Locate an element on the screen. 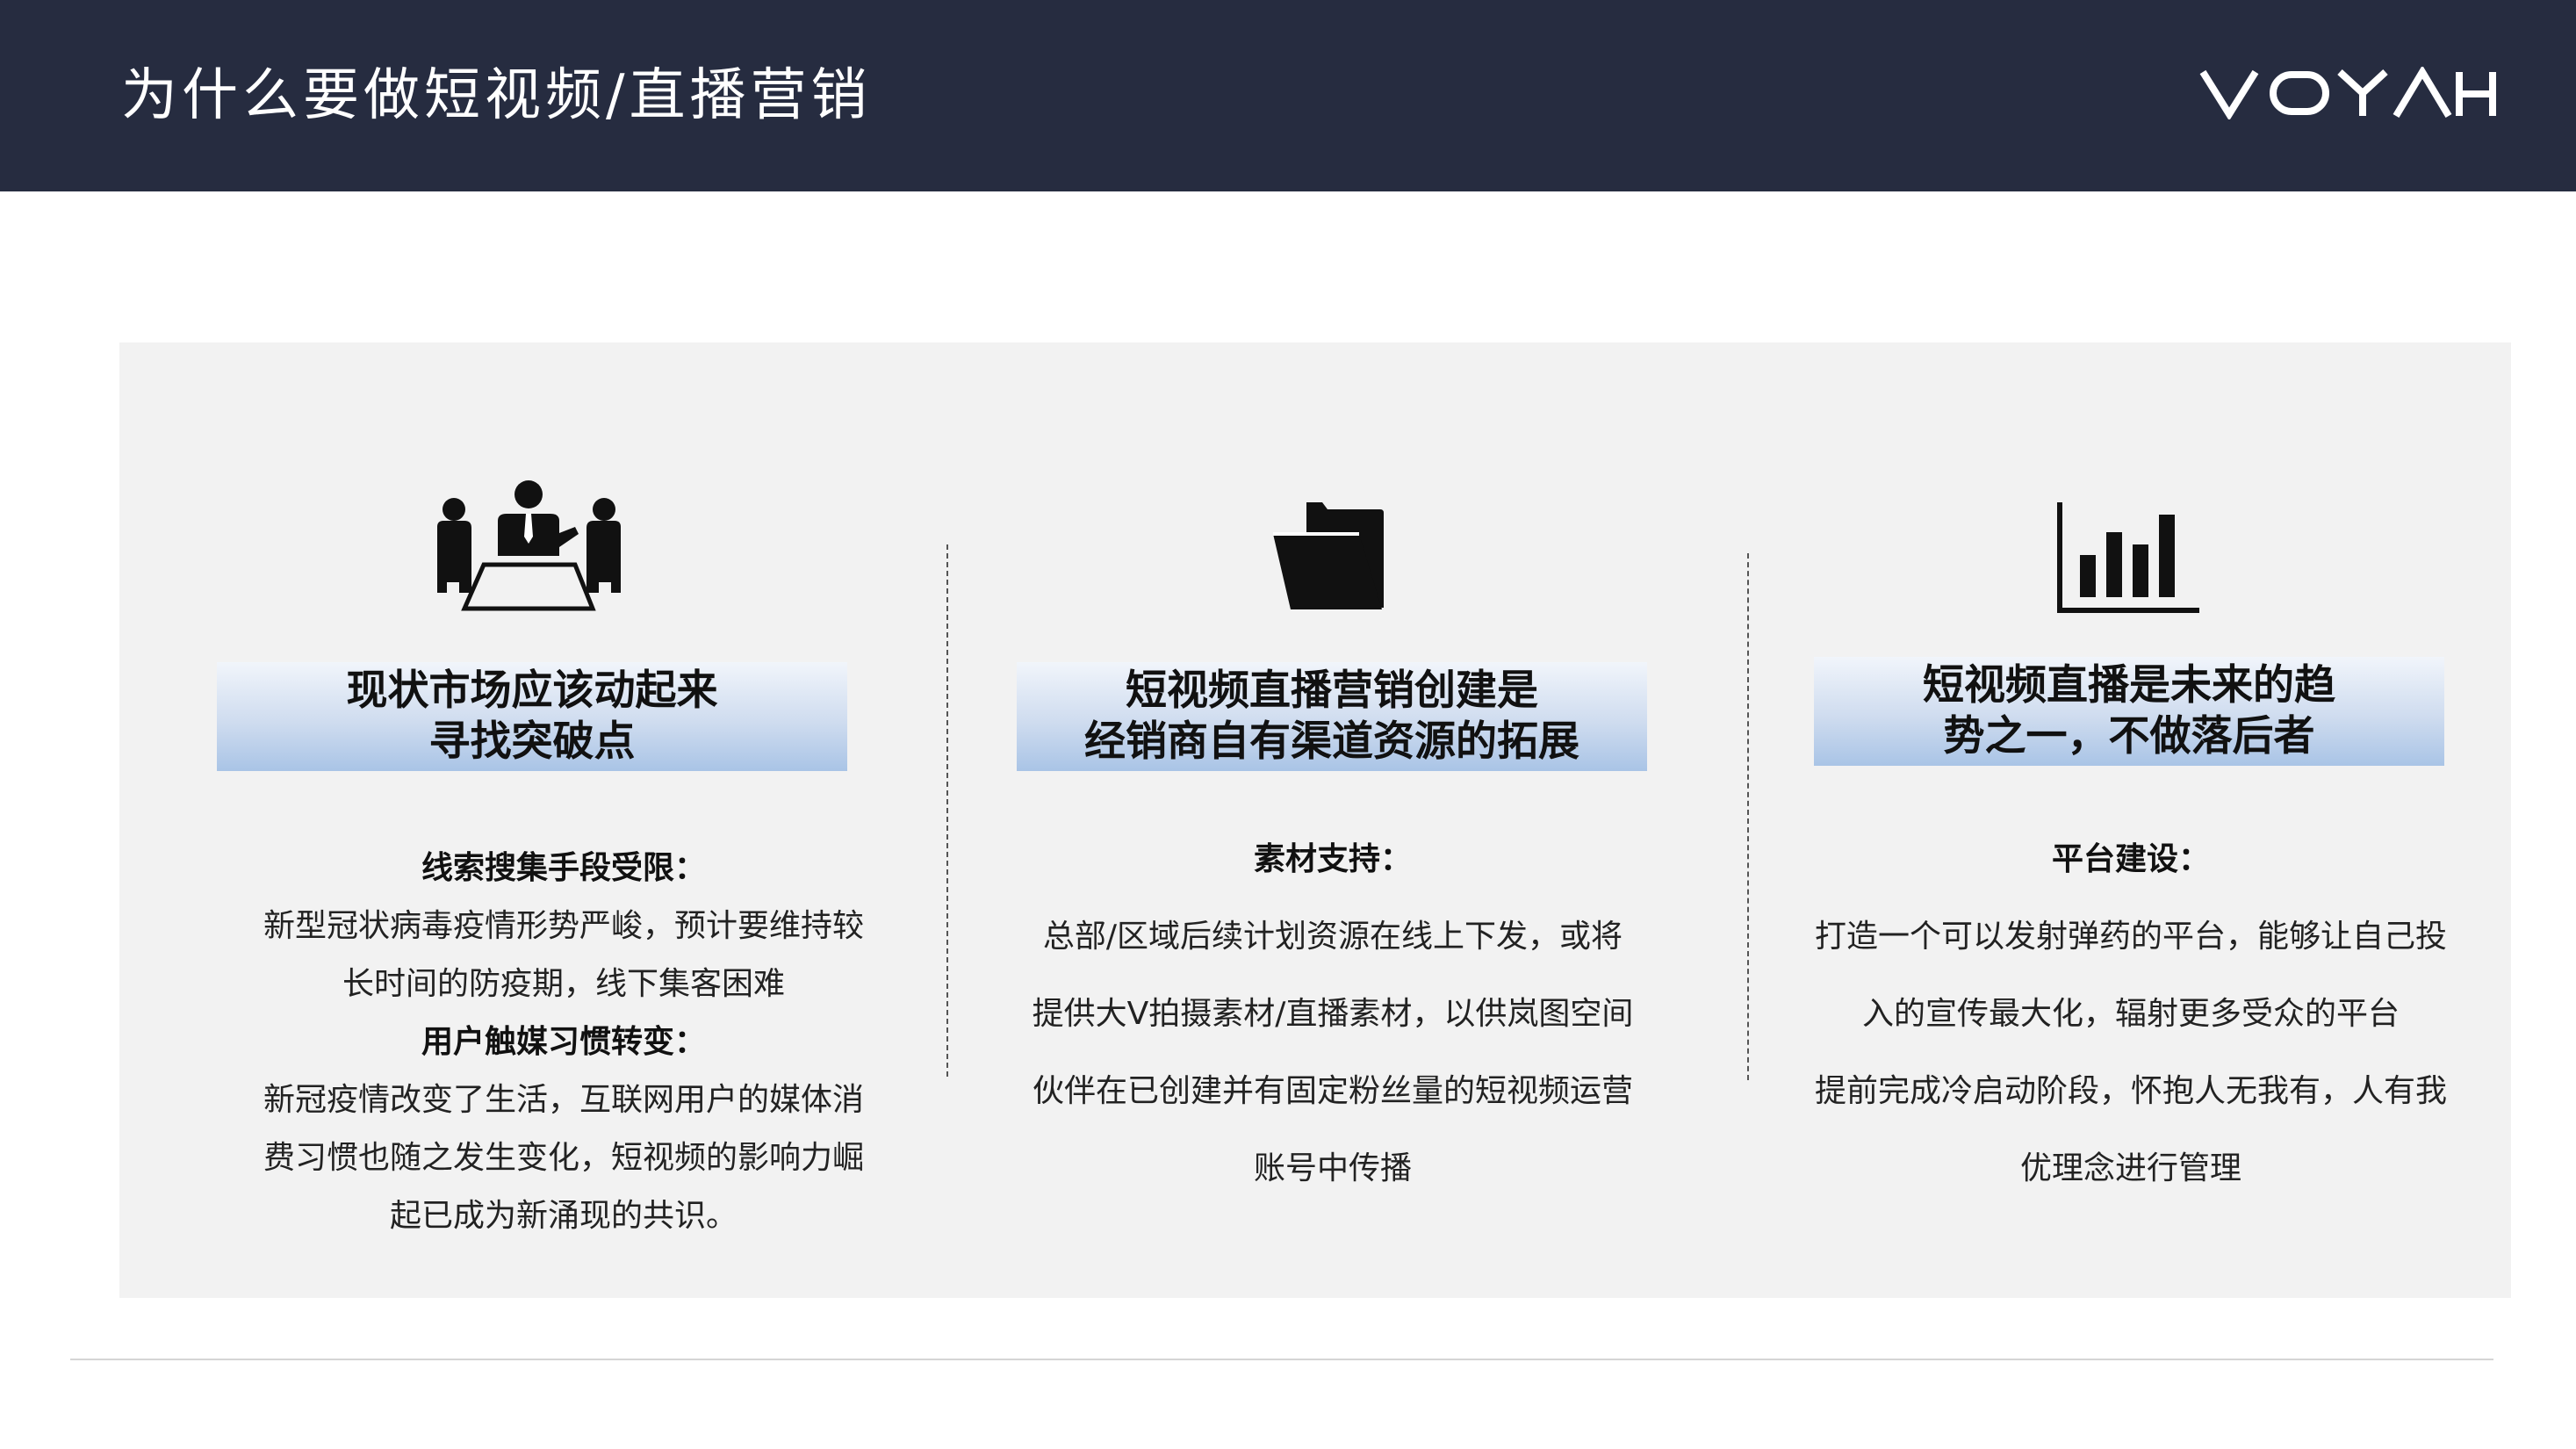 The width and height of the screenshot is (2576, 1449). page-title: 为什么要做短视频/直播营销 is located at coordinates (496, 96).